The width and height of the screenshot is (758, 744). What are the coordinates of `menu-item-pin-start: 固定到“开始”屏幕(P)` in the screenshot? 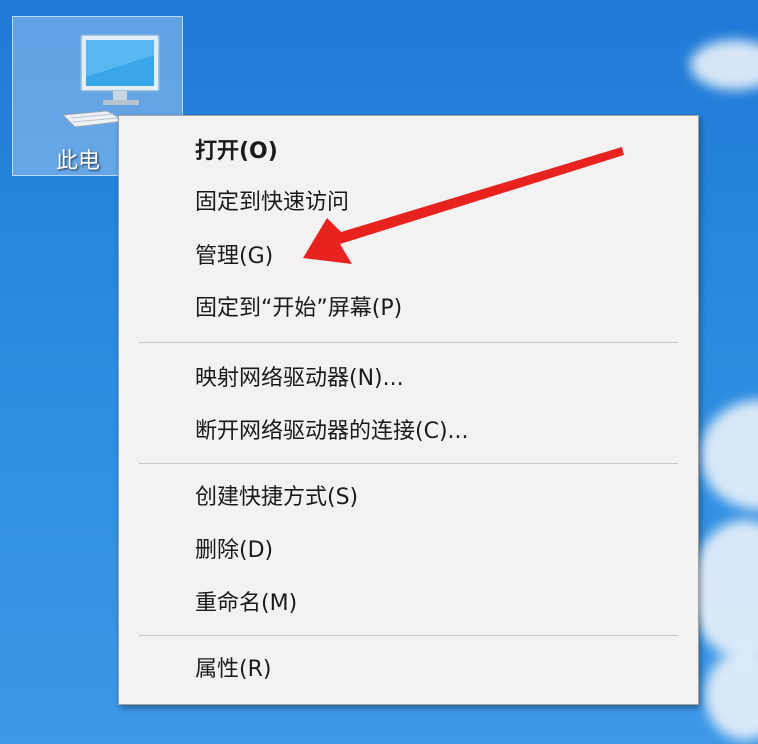 It's located at (298, 309).